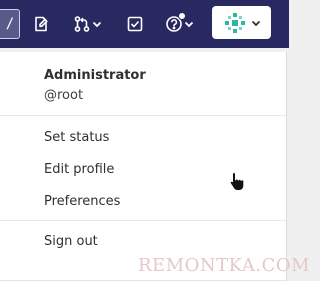 This screenshot has height=281, width=320. Describe the element at coordinates (238, 183) in the screenshot. I see `hand-pointer-cursor-icon` at that location.